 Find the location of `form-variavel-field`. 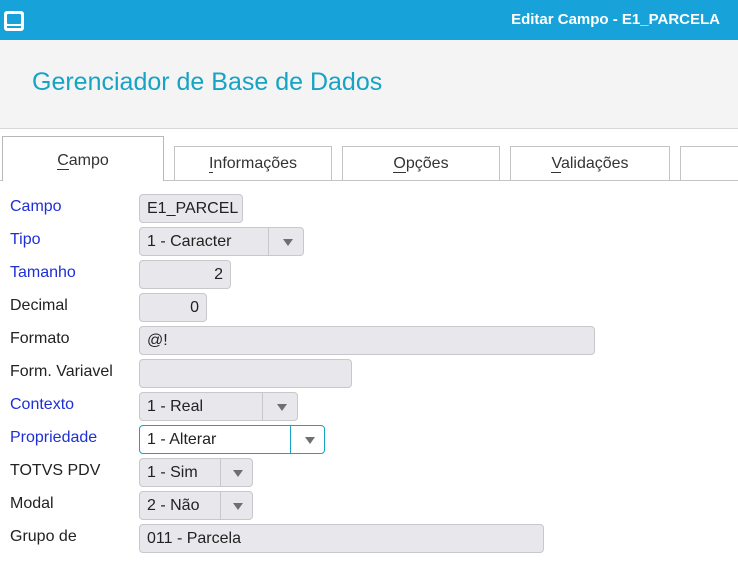

form-variavel-field is located at coordinates (245, 373).